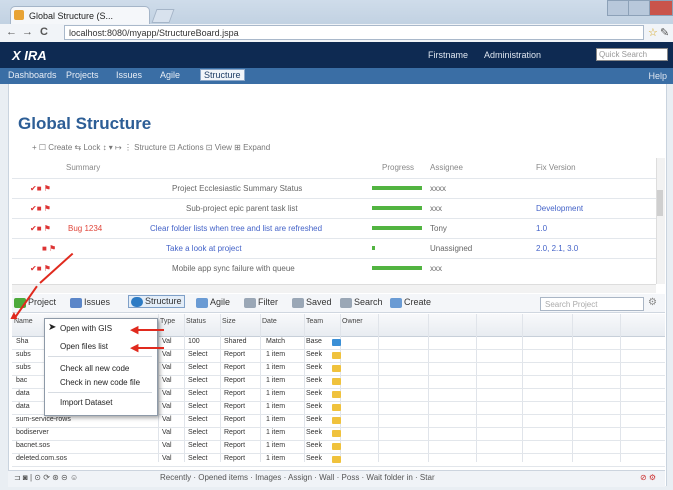  I want to click on ctx-import: Import Dataset, so click(86, 402).